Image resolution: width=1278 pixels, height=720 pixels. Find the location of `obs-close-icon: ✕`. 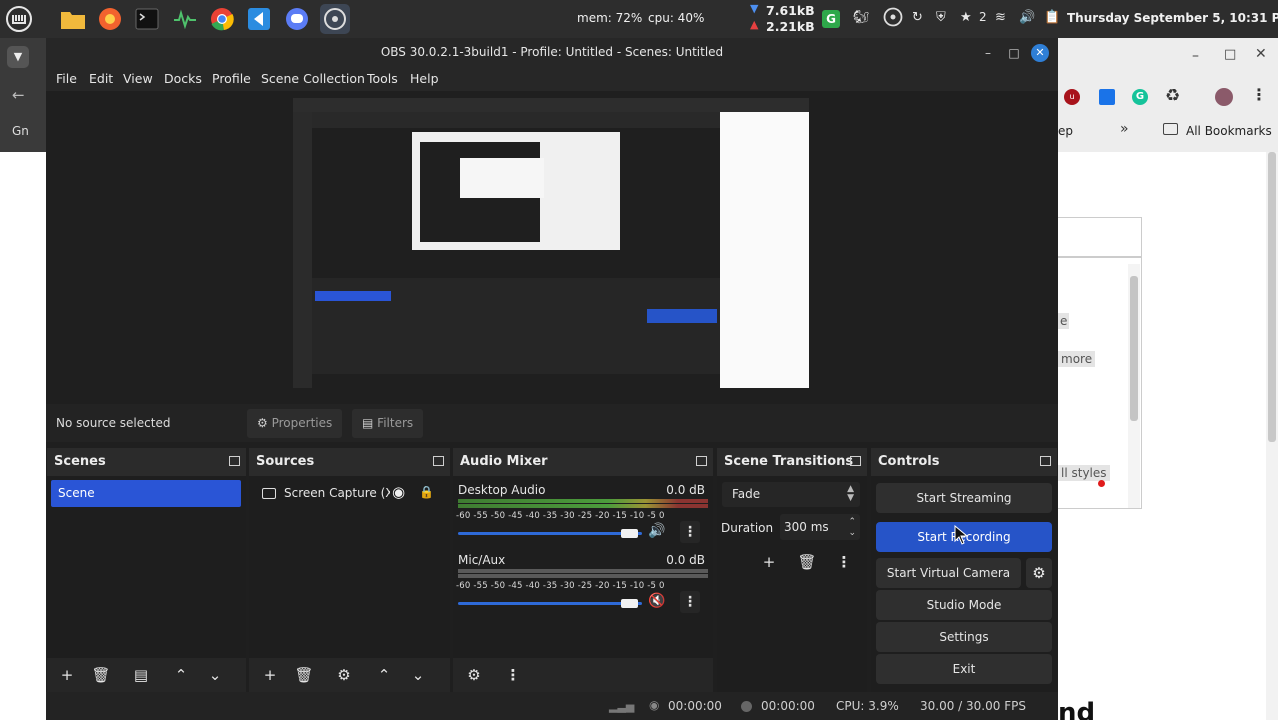

obs-close-icon: ✕ is located at coordinates (1040, 53).